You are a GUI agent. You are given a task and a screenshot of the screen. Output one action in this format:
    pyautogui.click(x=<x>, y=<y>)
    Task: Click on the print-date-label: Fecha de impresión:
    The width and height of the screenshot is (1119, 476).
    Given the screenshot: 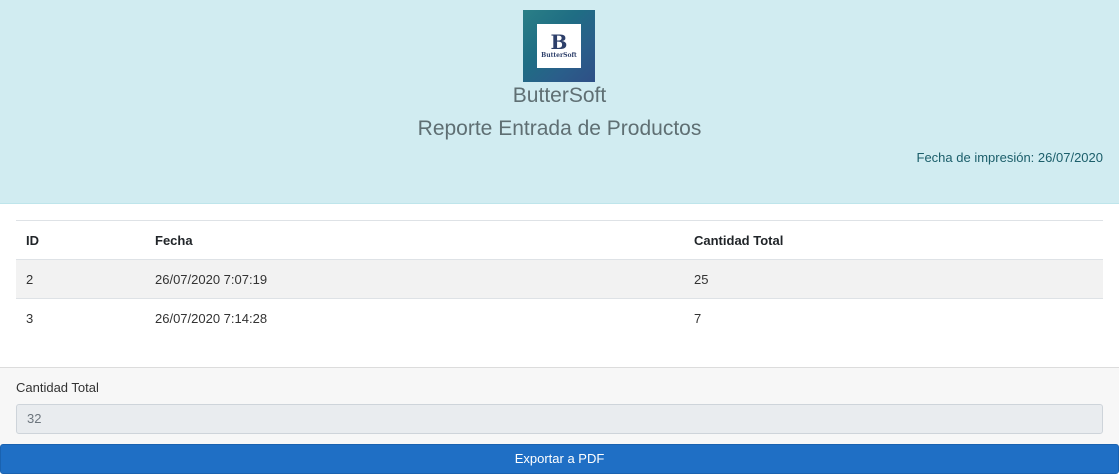 What is the action you would take?
    pyautogui.click(x=975, y=157)
    